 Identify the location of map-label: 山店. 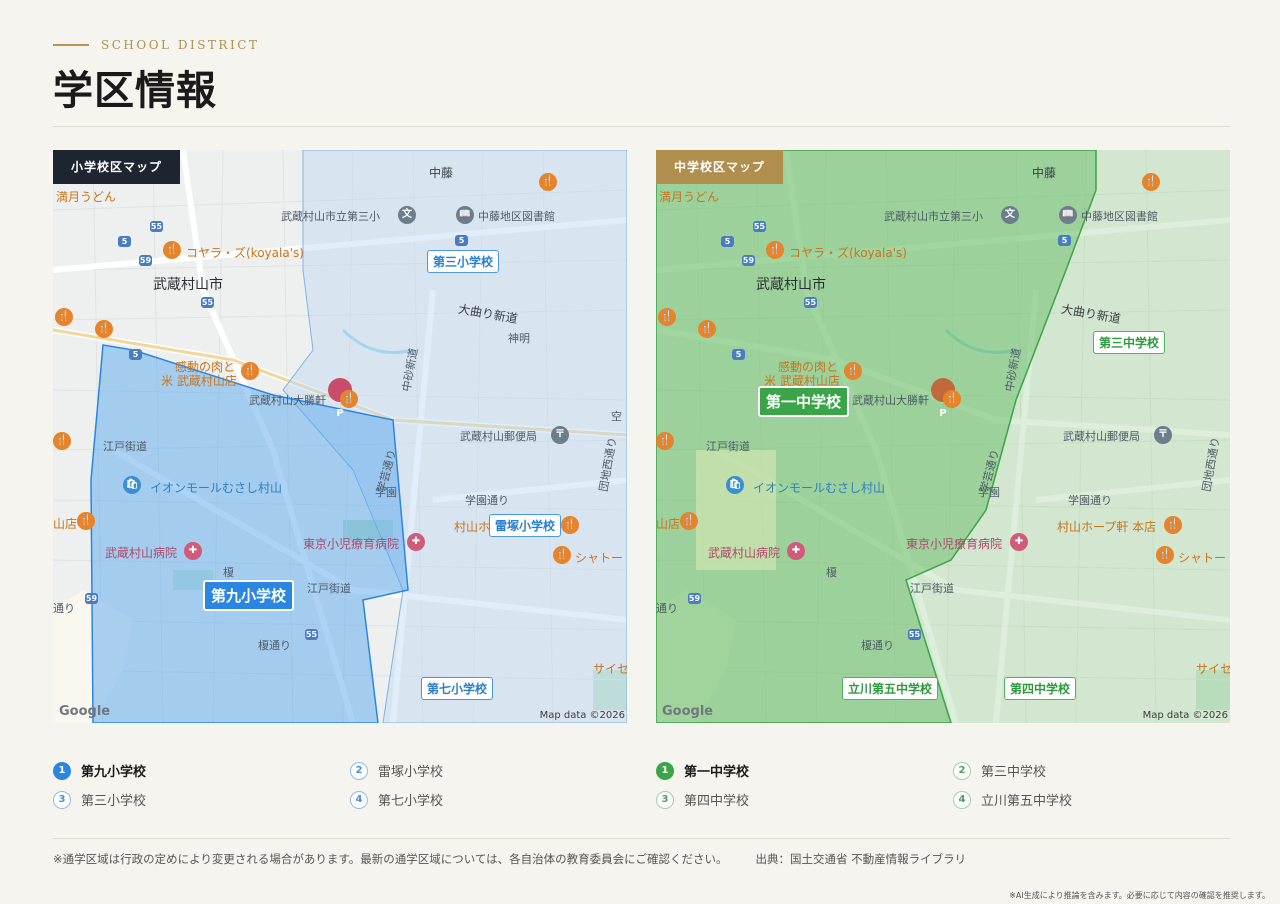
(65, 524).